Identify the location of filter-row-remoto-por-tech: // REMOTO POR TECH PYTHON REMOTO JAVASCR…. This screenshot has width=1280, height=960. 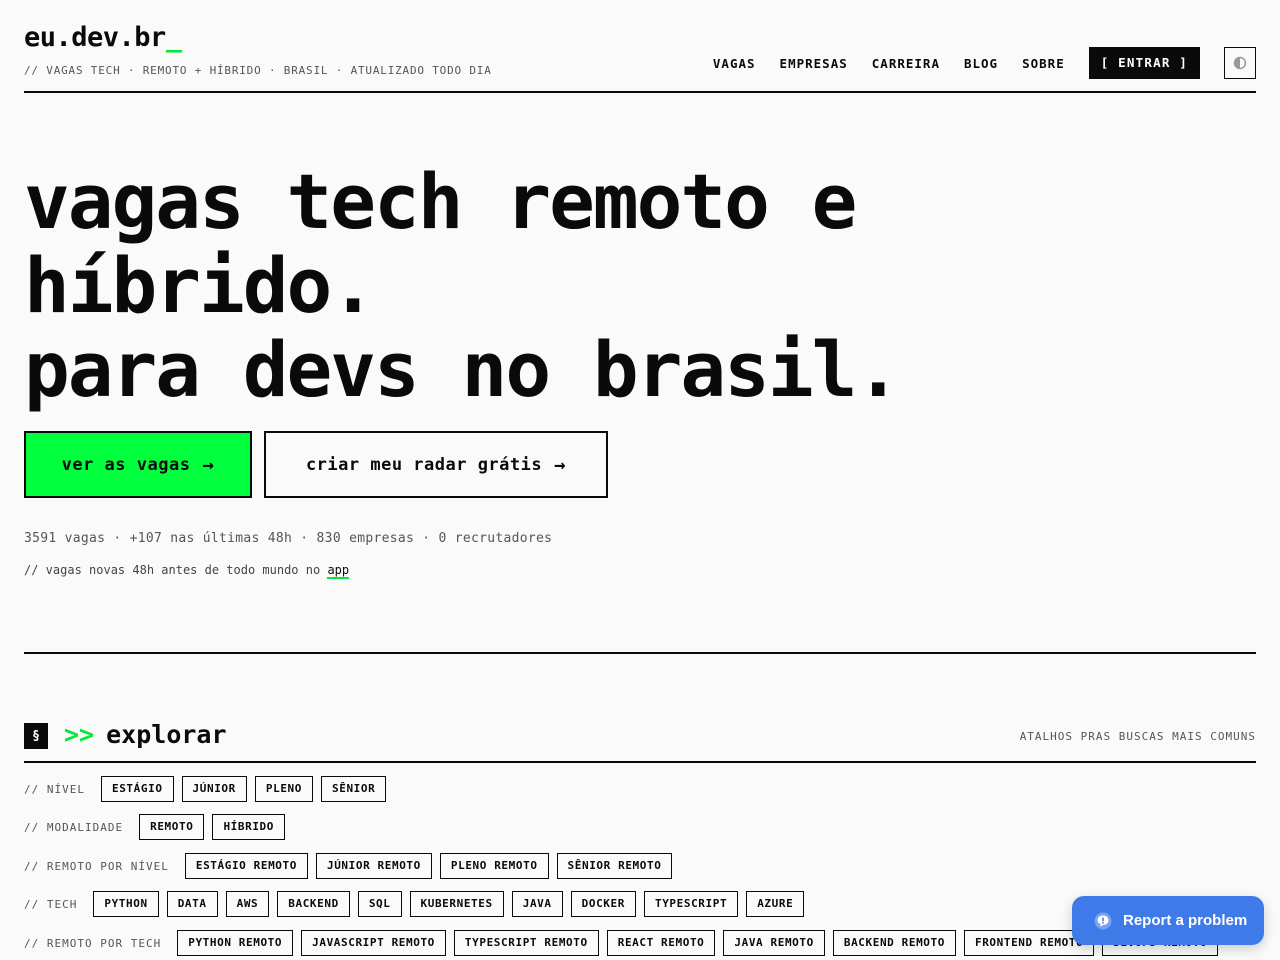
(625, 943).